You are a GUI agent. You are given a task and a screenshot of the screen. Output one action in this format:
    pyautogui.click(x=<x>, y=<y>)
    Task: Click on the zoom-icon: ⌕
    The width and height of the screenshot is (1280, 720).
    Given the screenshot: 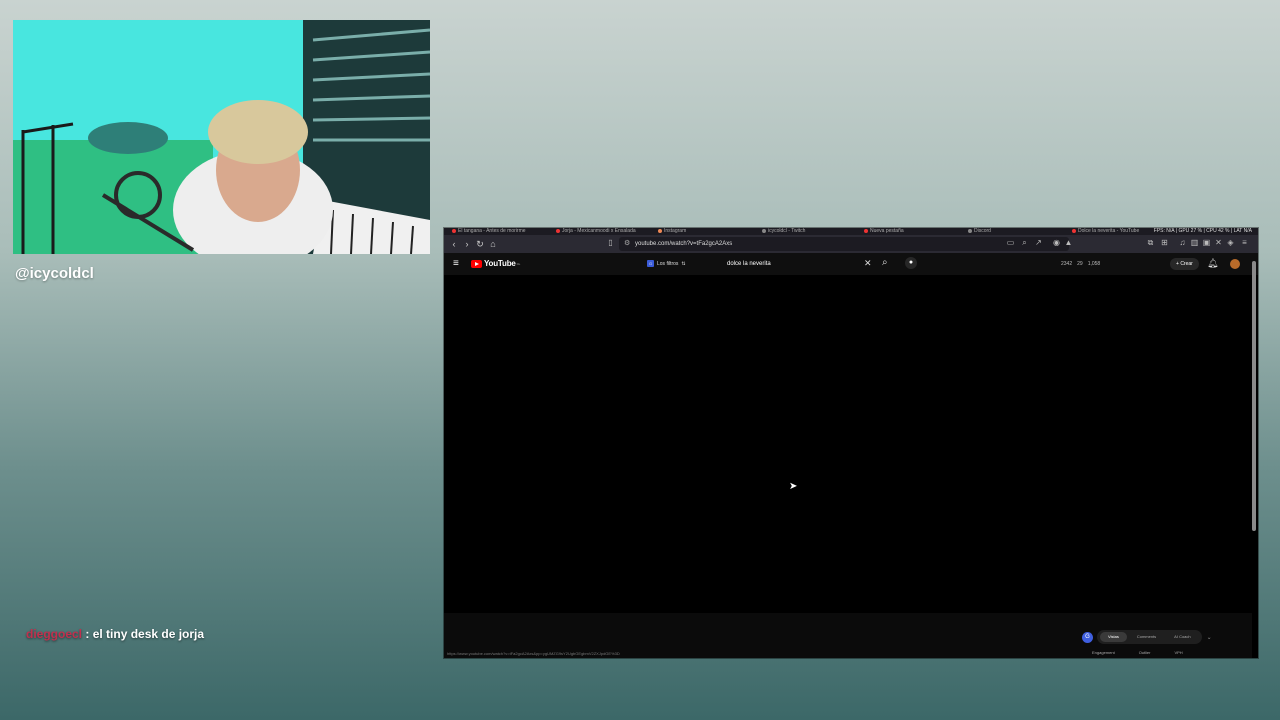 What is the action you would take?
    pyautogui.click(x=1024, y=242)
    